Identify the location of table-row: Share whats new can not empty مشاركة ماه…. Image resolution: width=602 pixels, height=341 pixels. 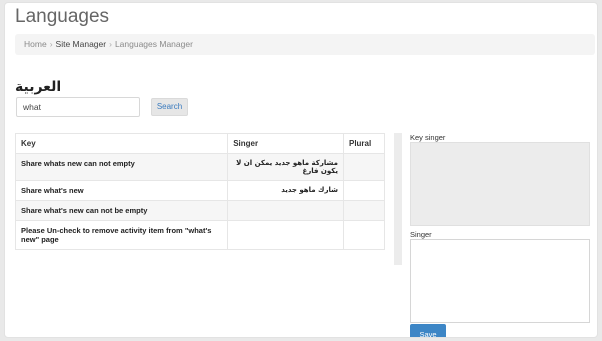
(200, 167).